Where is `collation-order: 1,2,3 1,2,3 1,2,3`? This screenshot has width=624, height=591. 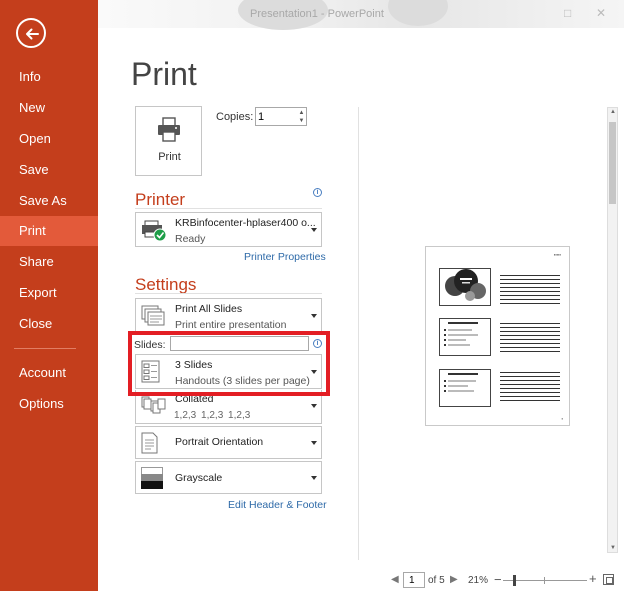
collation-order: 1,2,3 1,2,3 1,2,3 is located at coordinates (212, 415).